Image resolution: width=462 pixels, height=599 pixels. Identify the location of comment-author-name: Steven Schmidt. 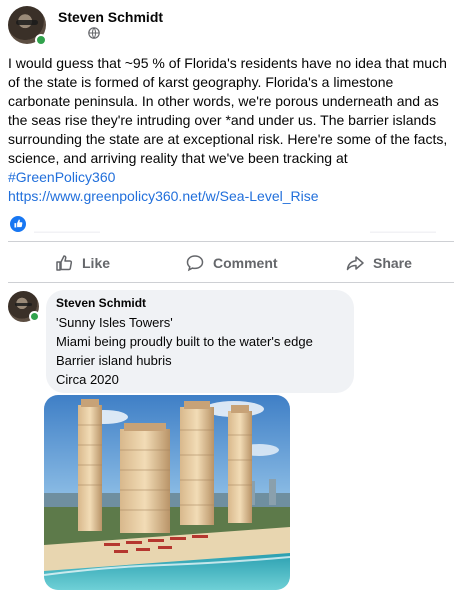
(101, 303).